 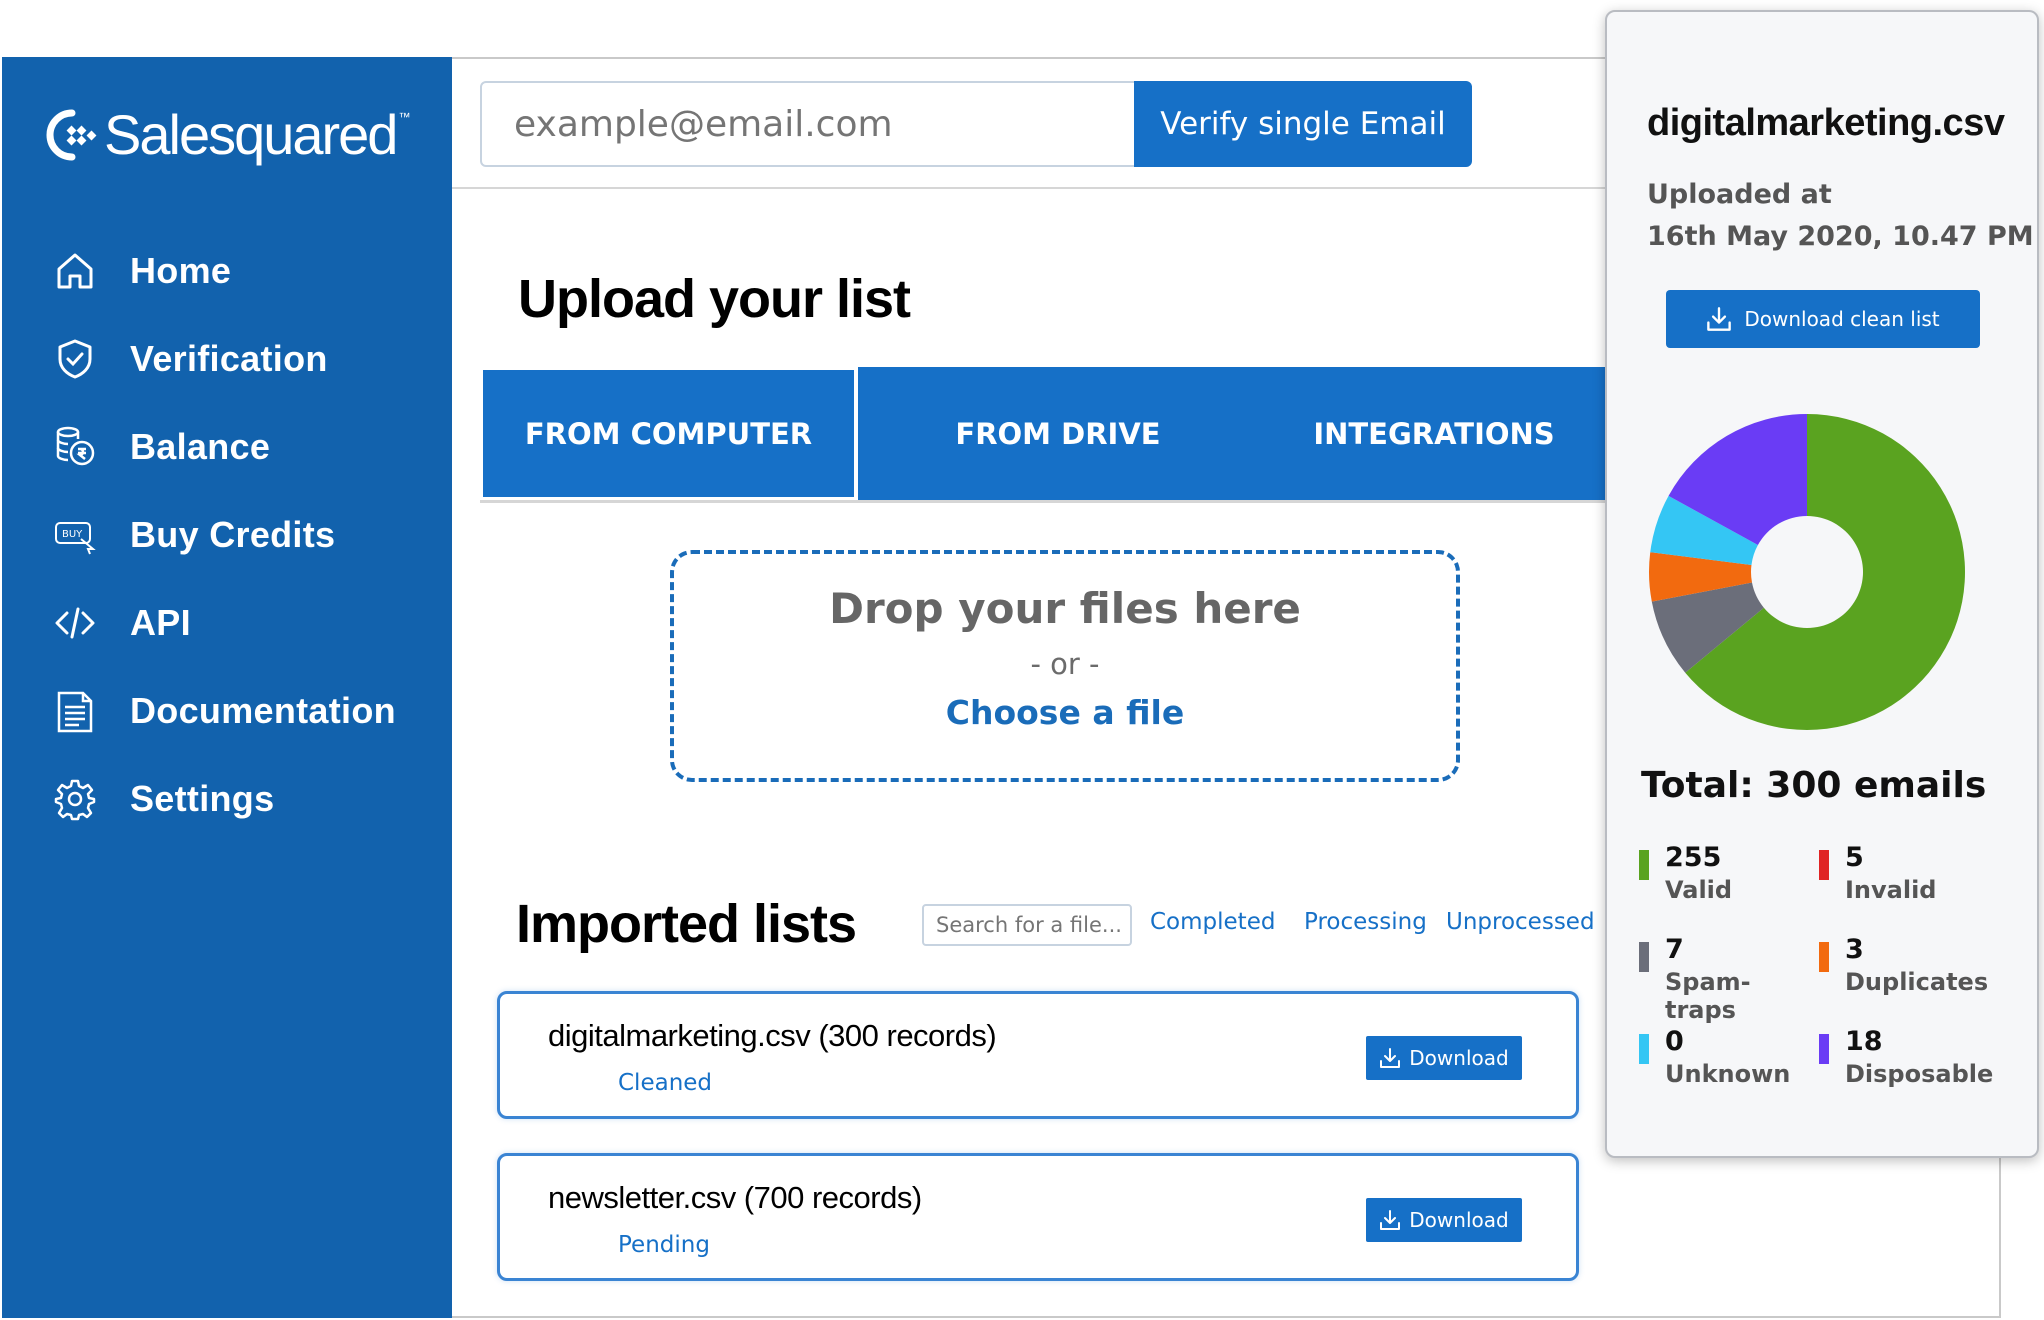 I want to click on legend-item-disposable: 18 Disposable, so click(x=1906, y=1059).